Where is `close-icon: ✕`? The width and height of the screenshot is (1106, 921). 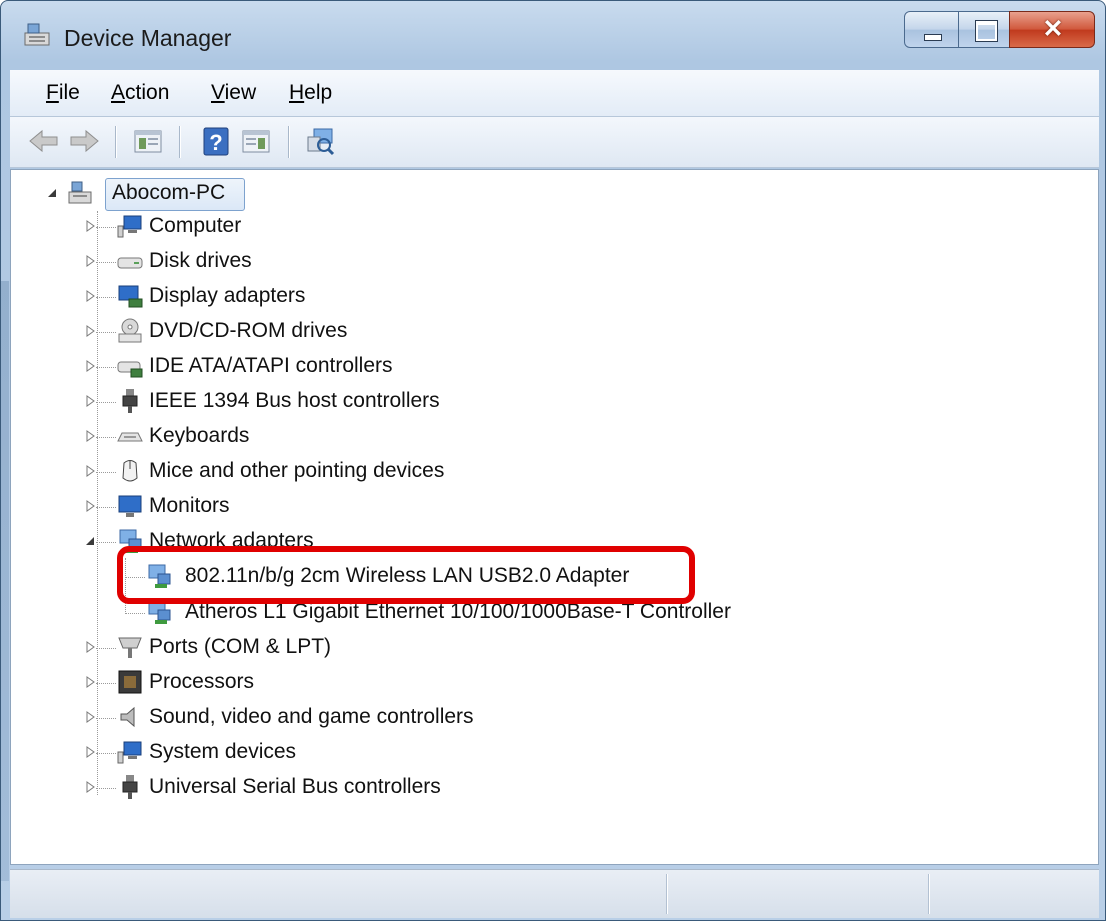
close-icon: ✕ is located at coordinates (1053, 29).